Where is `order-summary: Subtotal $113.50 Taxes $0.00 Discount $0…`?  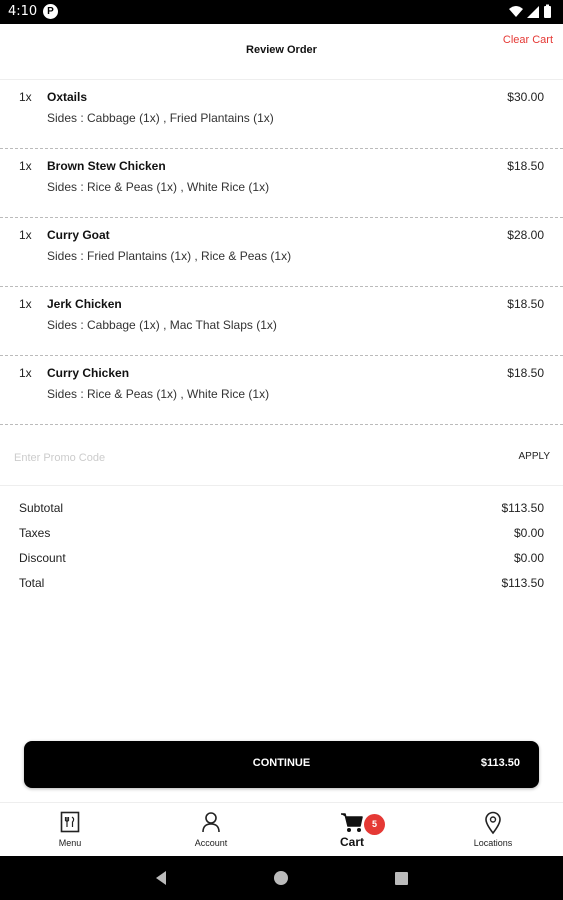
order-summary: Subtotal $113.50 Taxes $0.00 Discount $0… is located at coordinates (281, 548).